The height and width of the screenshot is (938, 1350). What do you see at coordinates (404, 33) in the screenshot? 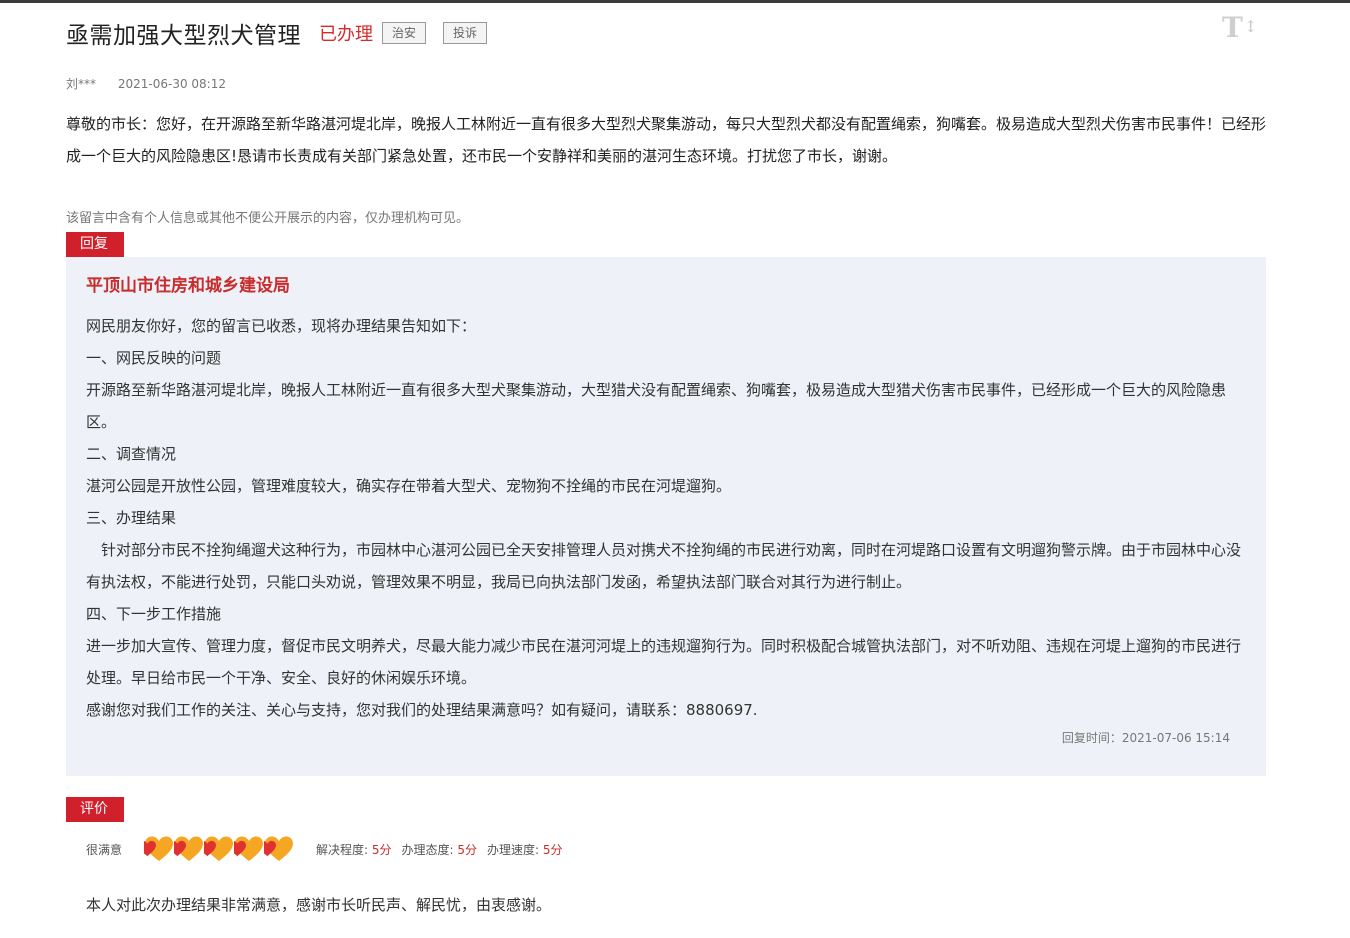
I see `tag-category: 治安` at bounding box center [404, 33].